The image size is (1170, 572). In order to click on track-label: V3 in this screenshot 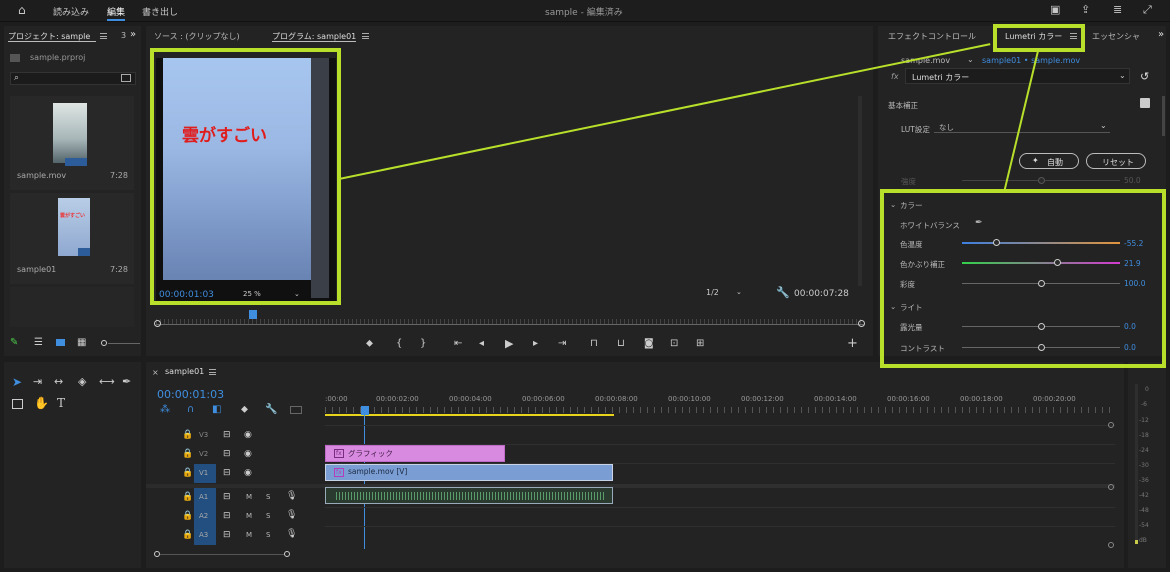, I will do `click(203, 435)`.